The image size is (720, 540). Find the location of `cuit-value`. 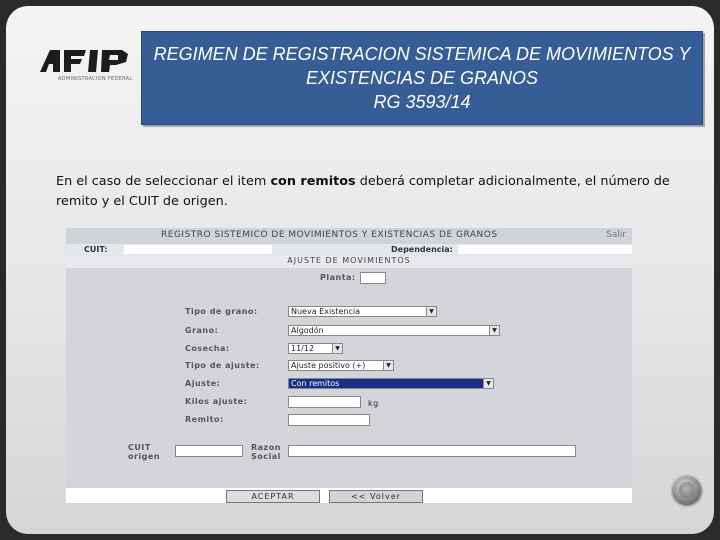

cuit-value is located at coordinates (198, 249).